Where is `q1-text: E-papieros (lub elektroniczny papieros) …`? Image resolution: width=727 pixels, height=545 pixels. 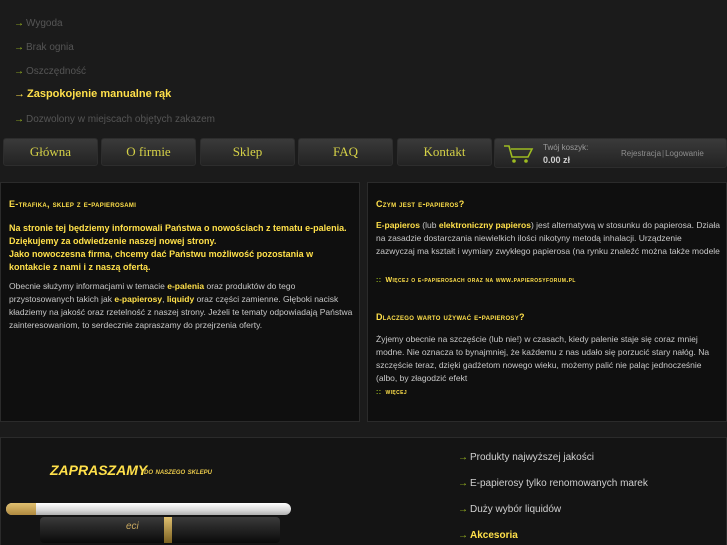 q1-text: E-papieros (lub elektroniczny papieros) … is located at coordinates (548, 238).